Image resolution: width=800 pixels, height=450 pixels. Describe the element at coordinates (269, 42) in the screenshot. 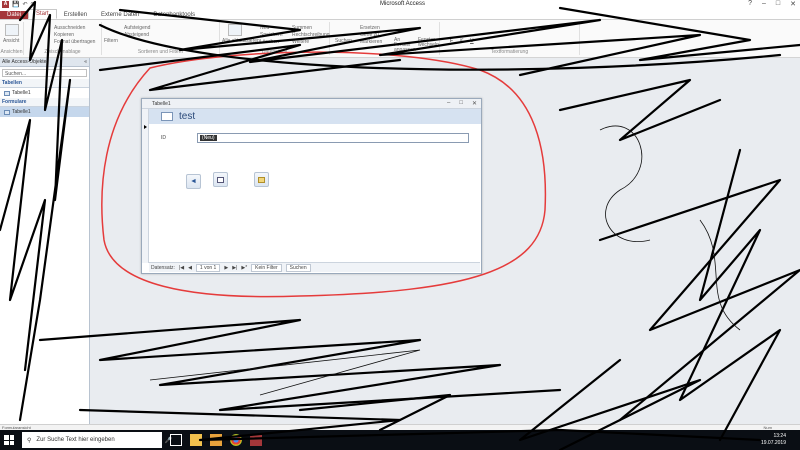

I see `delete-record-button: Löschen` at that location.